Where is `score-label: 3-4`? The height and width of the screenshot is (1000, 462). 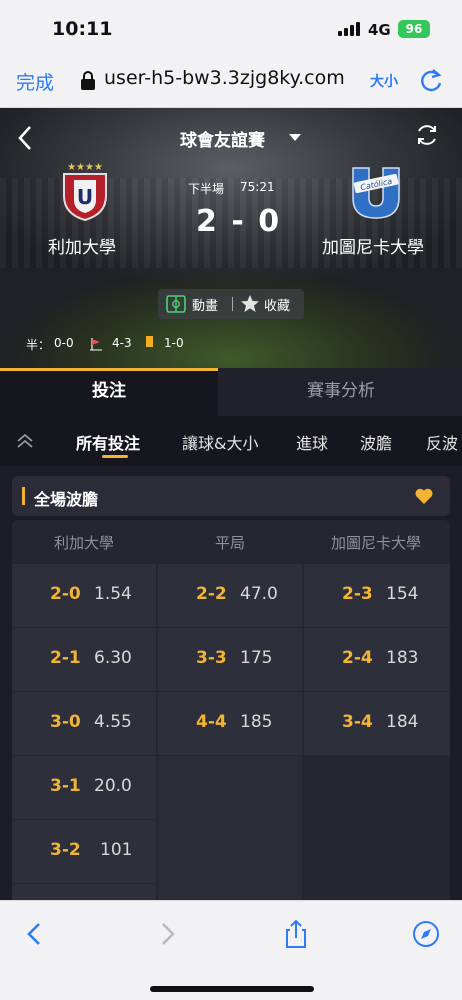 score-label: 3-4 is located at coordinates (357, 722).